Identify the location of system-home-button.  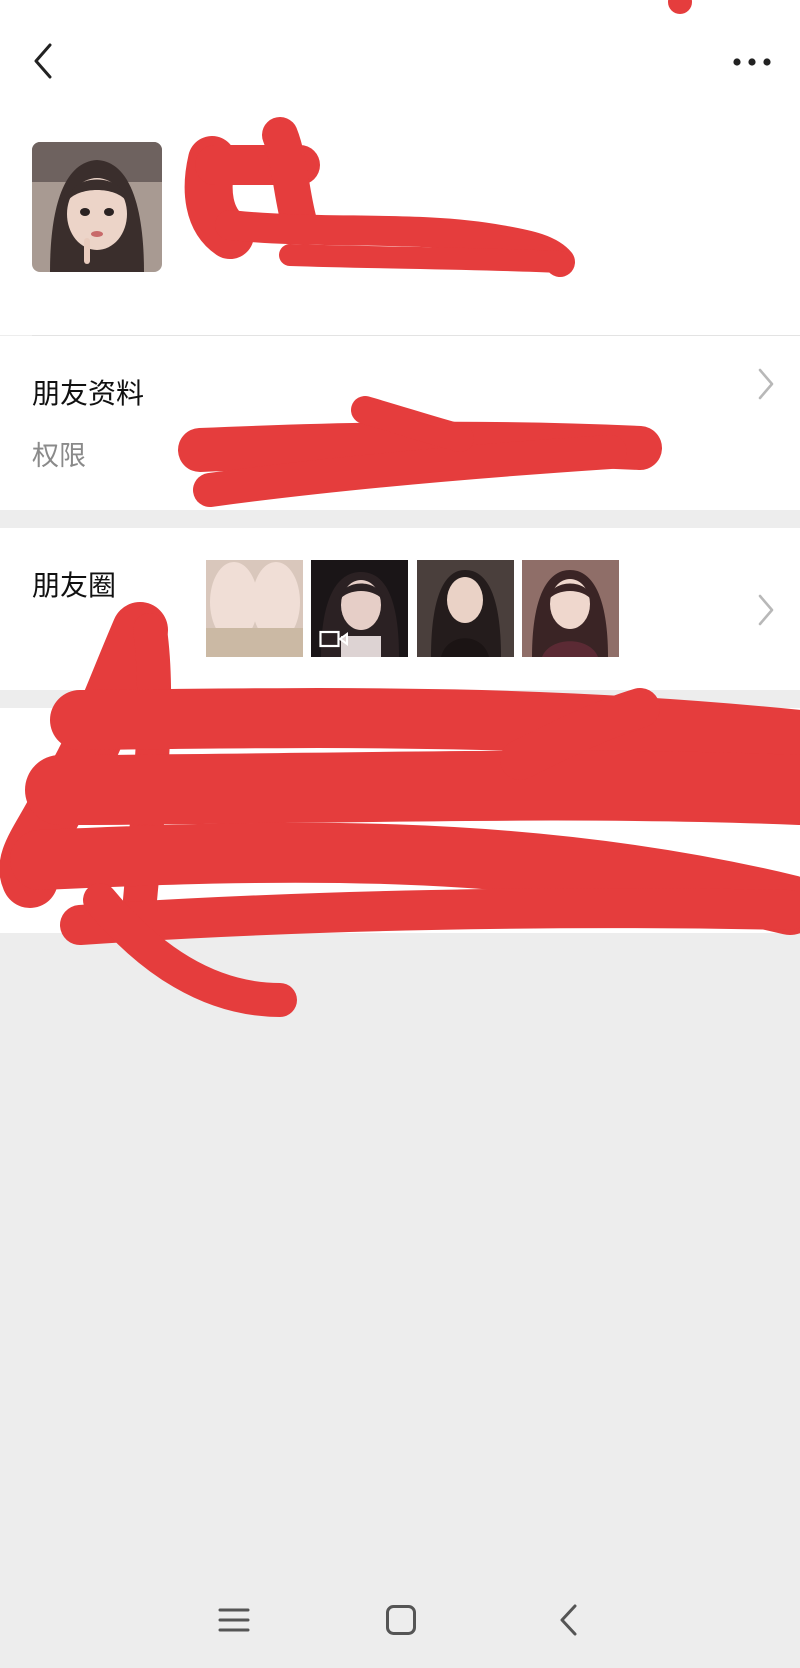
(401, 1620).